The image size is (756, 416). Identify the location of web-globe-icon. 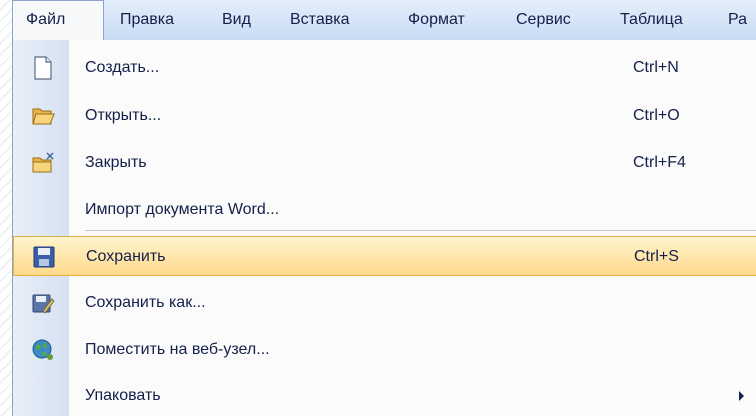
(43, 350).